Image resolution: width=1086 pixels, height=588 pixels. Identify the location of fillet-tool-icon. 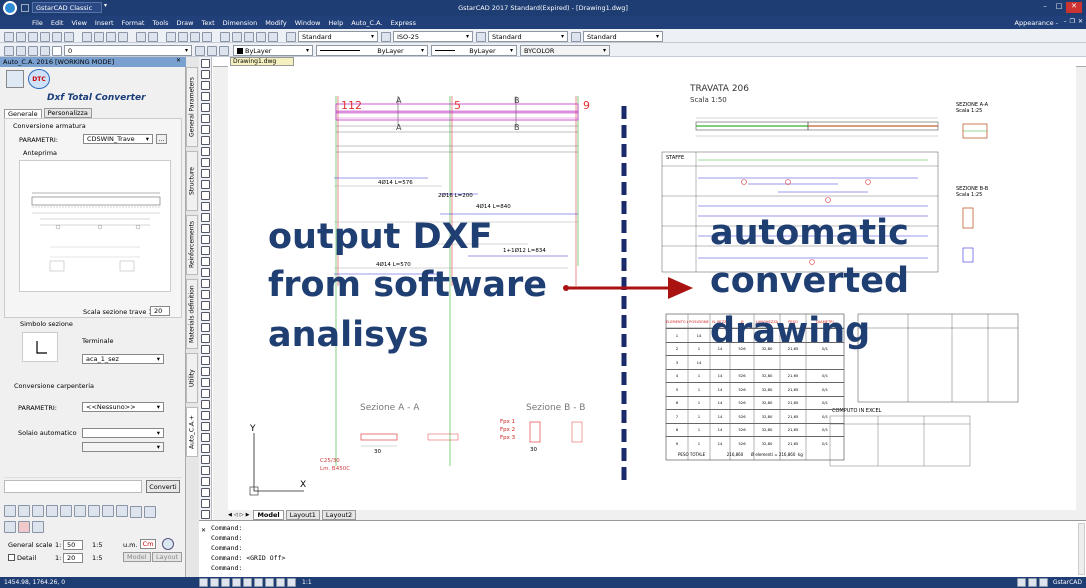
(205, 360).